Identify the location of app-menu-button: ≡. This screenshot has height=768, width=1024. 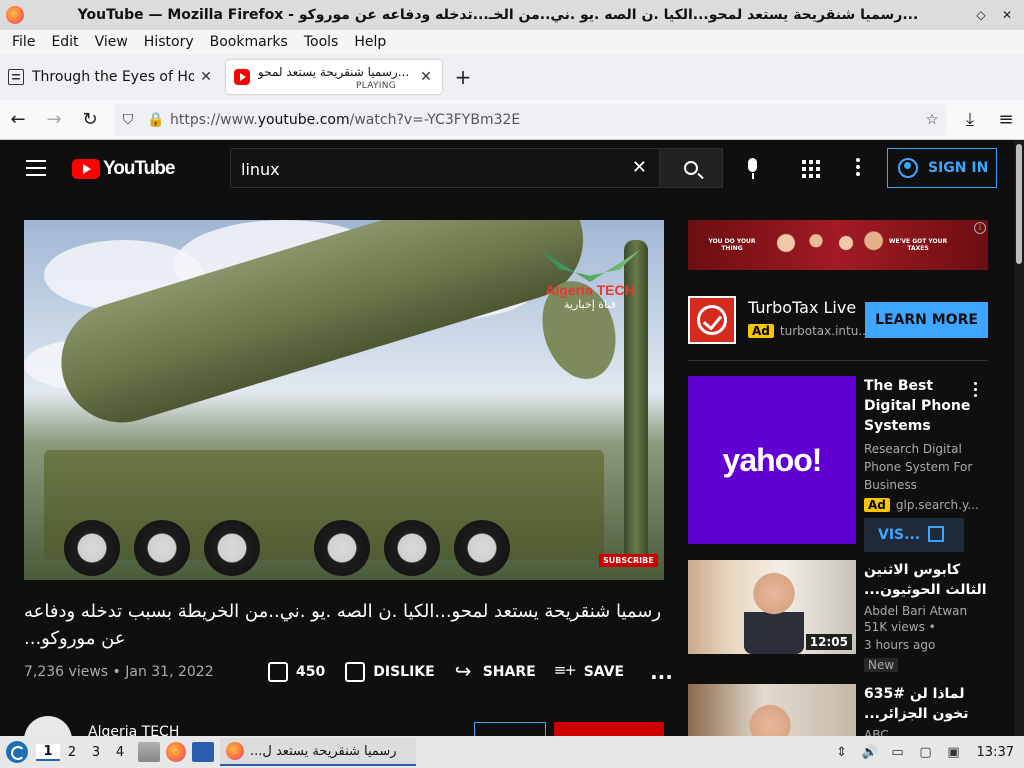
(1006, 119).